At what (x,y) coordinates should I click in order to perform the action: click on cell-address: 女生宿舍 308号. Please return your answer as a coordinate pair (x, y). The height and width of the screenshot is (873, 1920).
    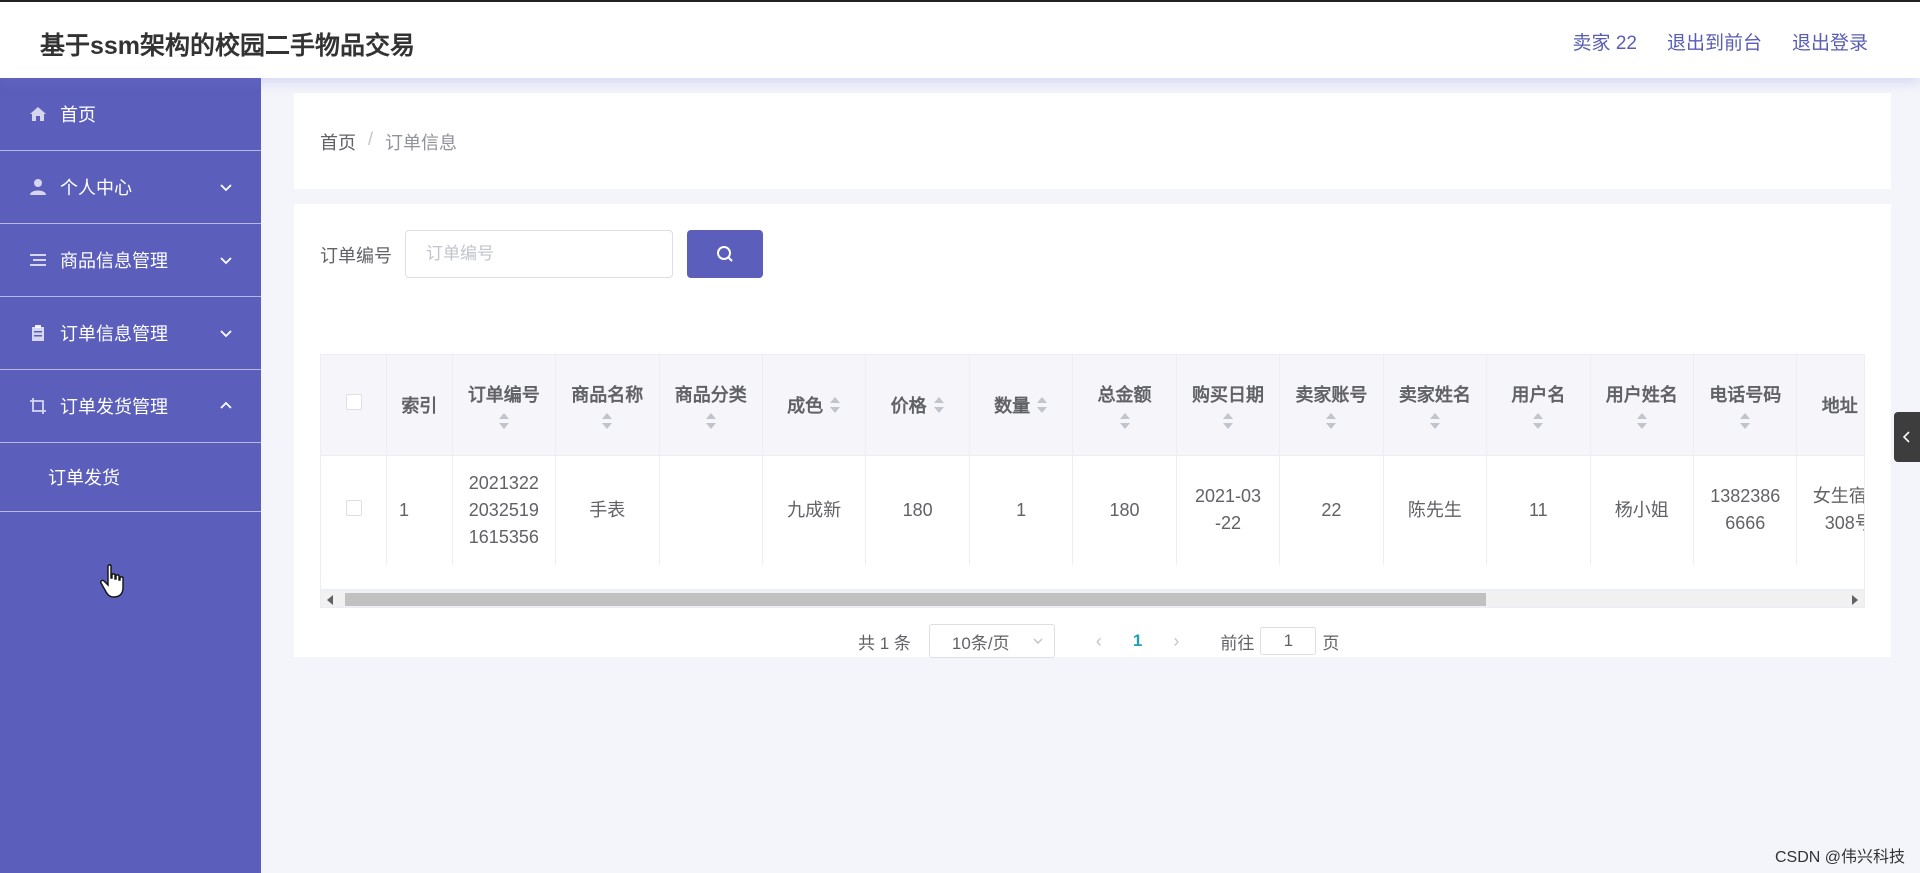
    Looking at the image, I should click on (1830, 510).